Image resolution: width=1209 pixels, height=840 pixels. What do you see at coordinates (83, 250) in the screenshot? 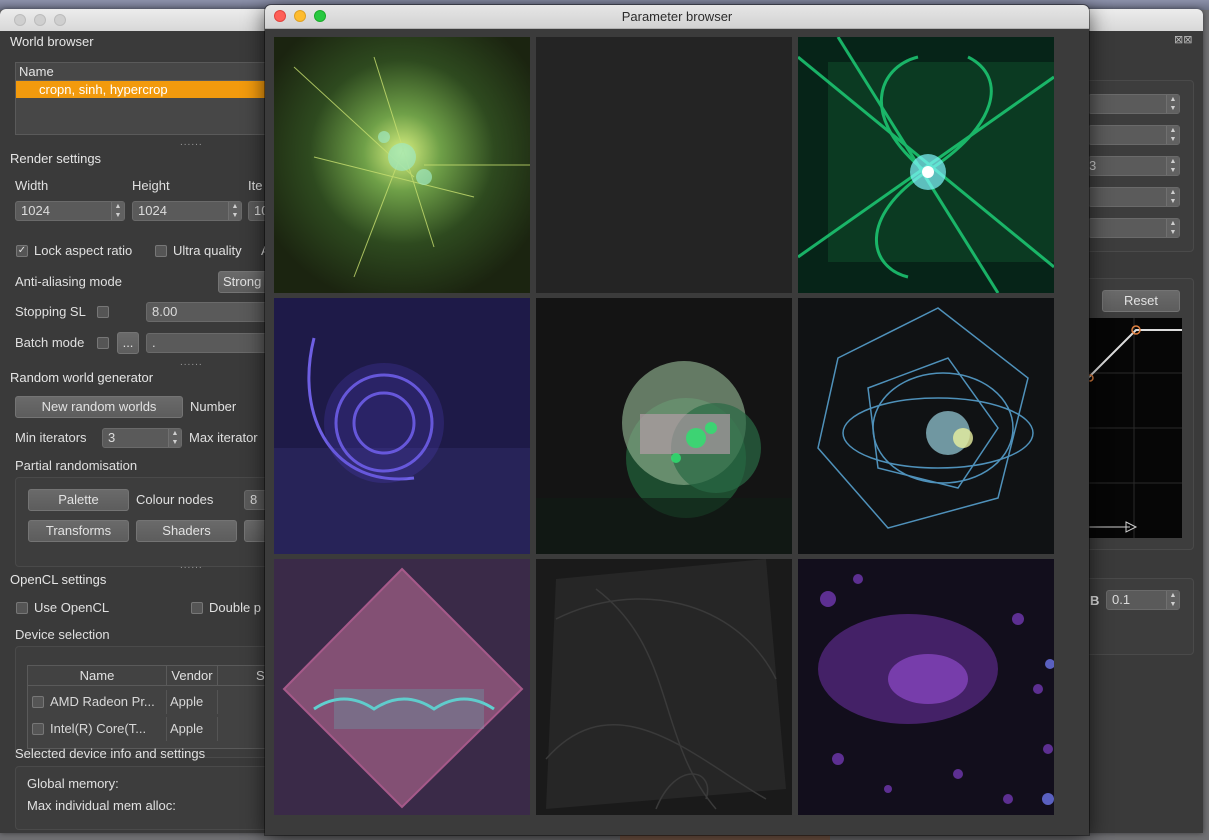
I see `lock-aspect-label: Lock aspect ratio` at bounding box center [83, 250].